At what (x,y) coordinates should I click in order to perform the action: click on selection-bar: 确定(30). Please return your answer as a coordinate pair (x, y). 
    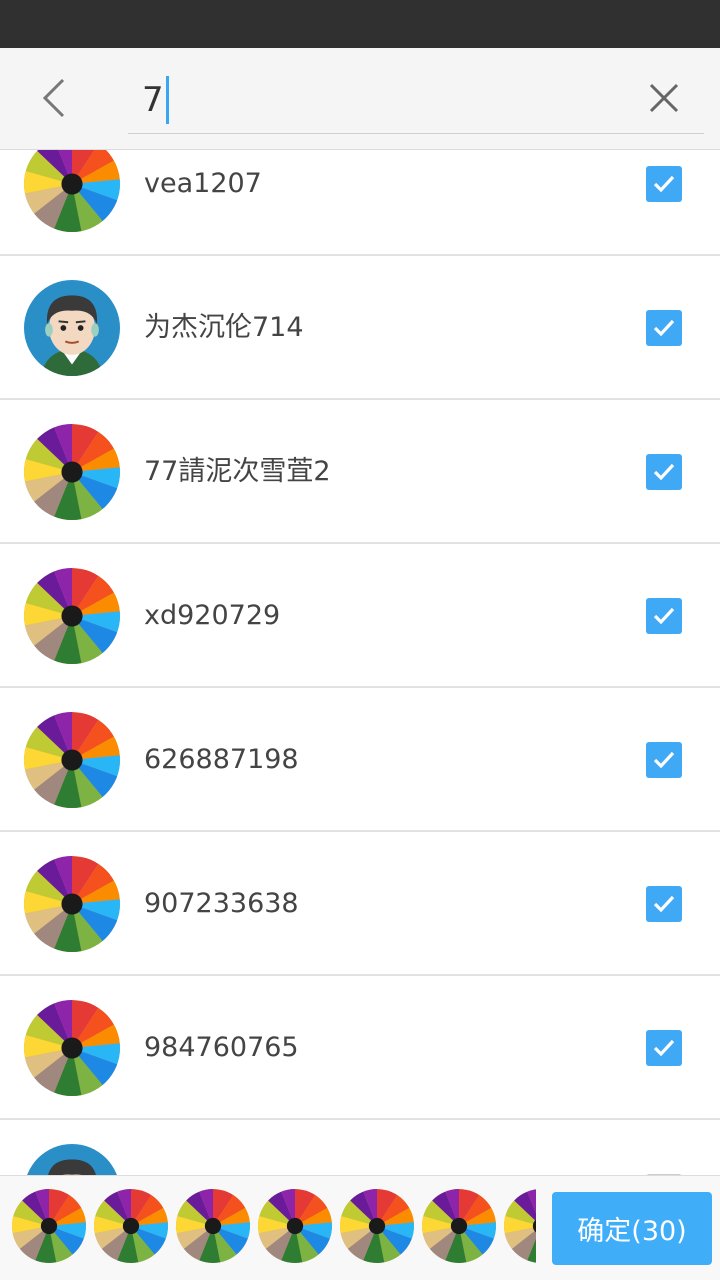
    Looking at the image, I should click on (360, 1227).